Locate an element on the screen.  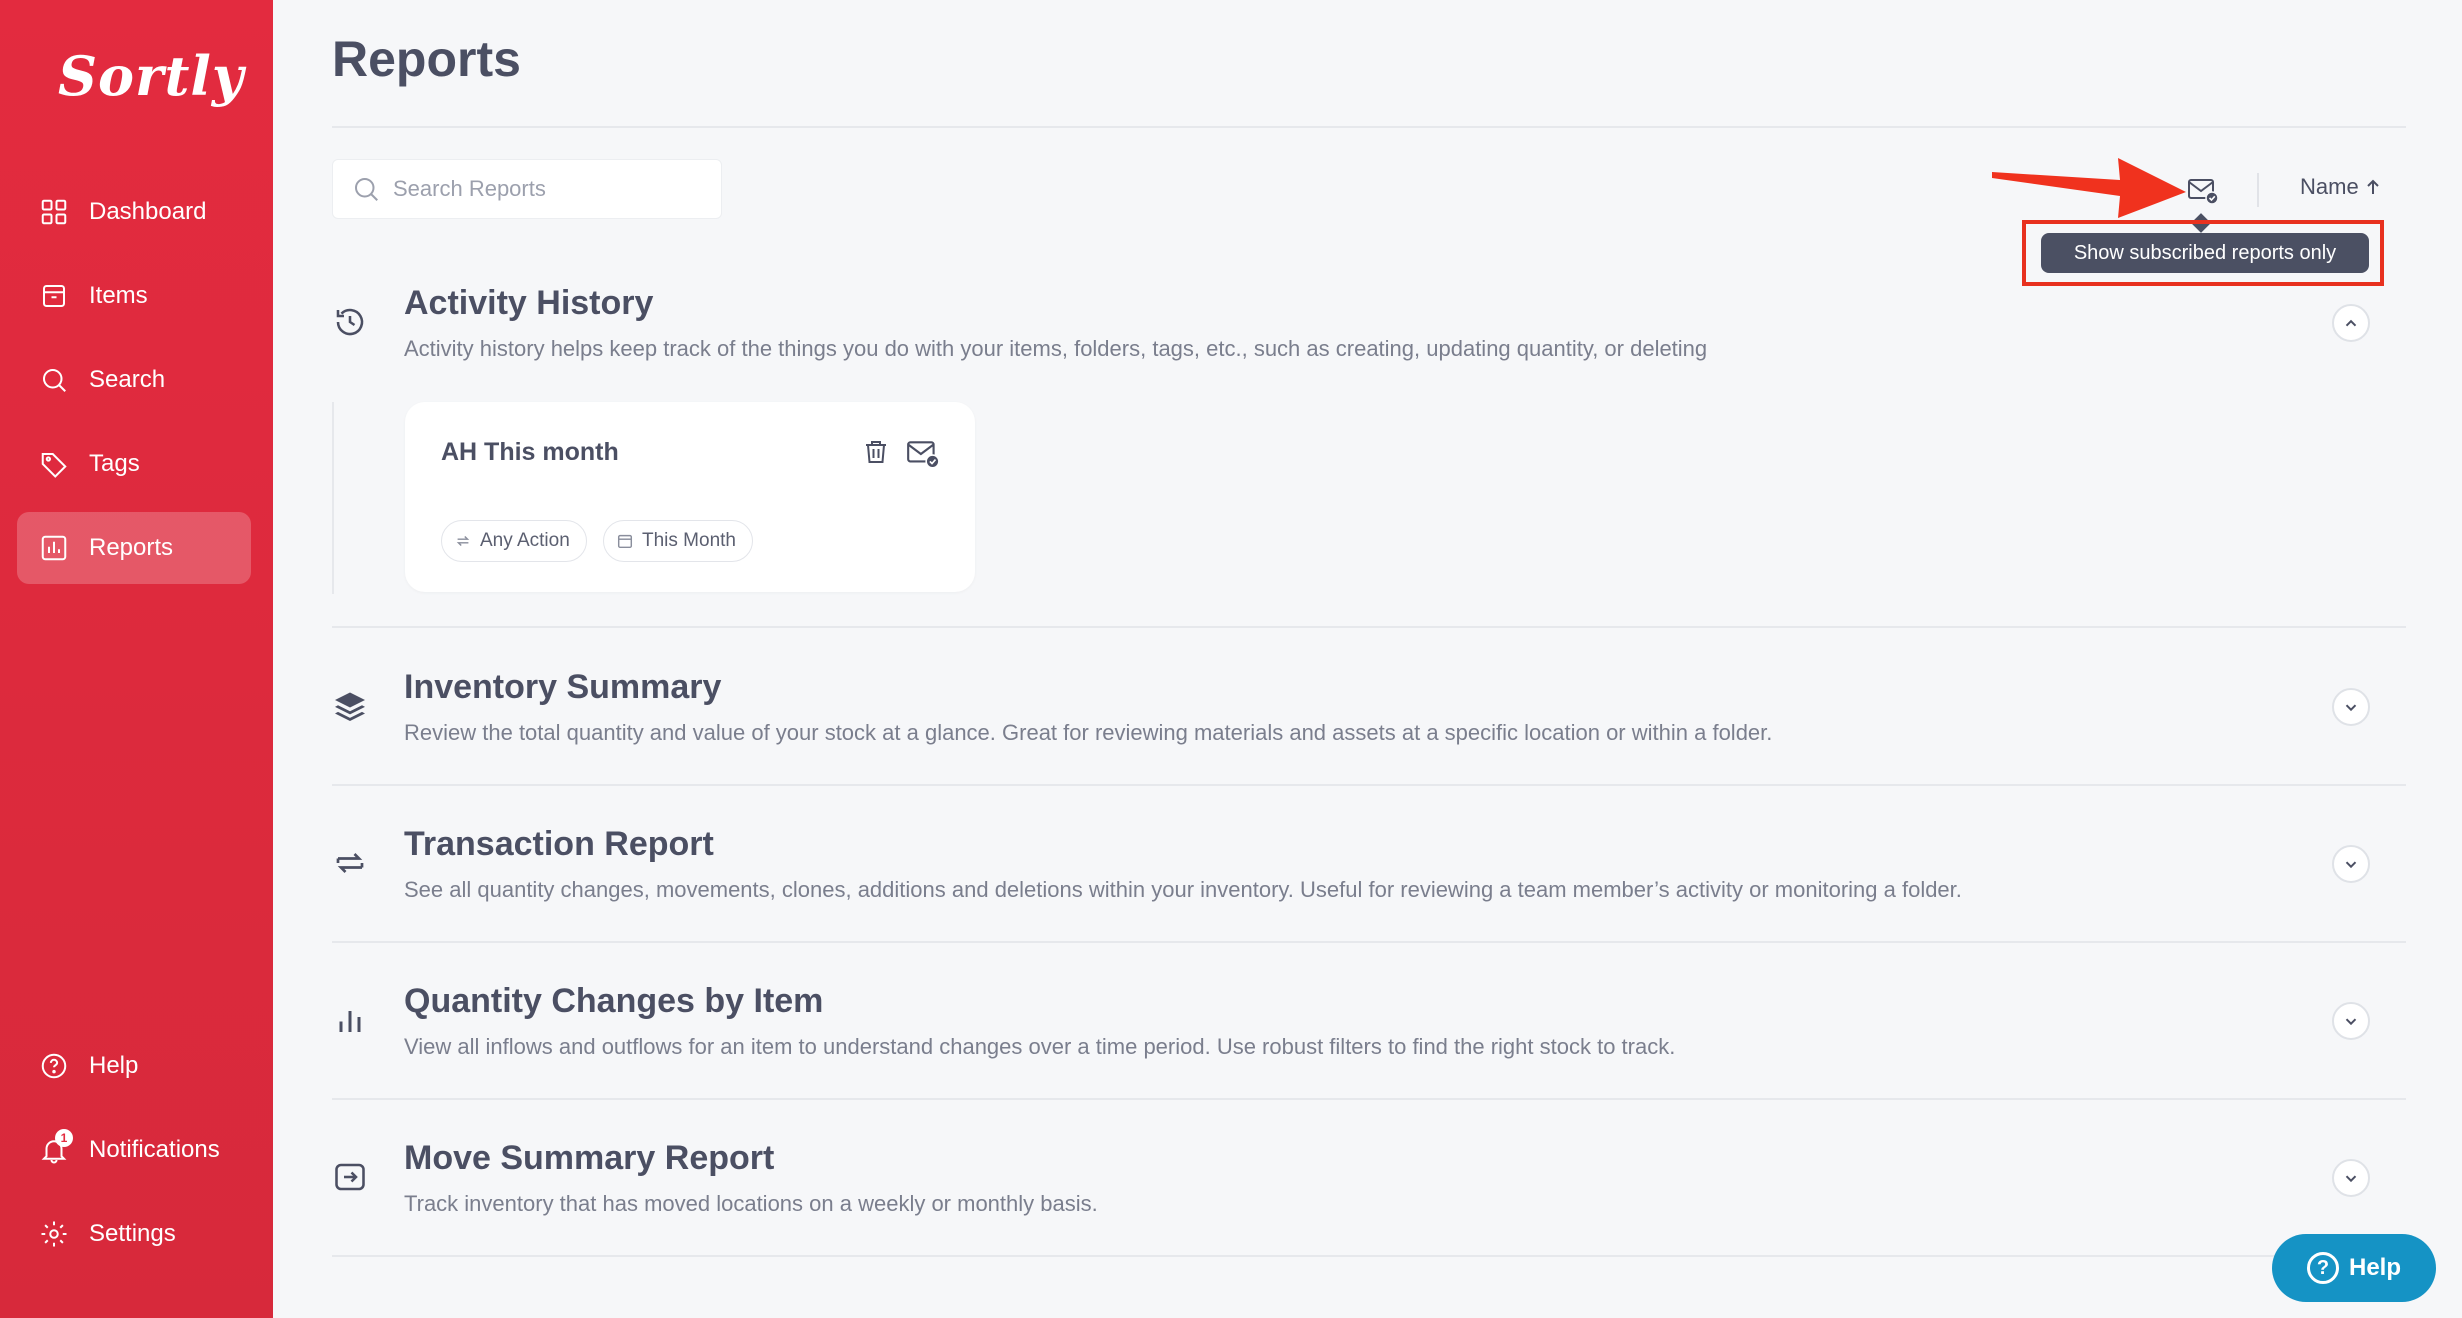
calendar-icon is located at coordinates (625, 541).